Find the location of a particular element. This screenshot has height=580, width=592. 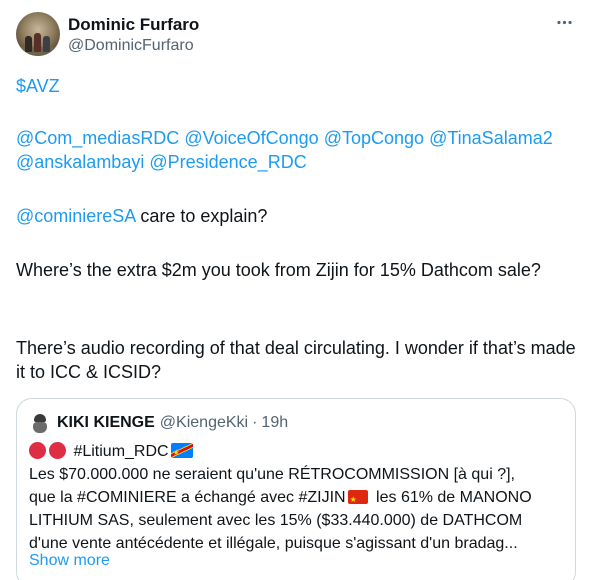

cominiere-text: care to explain? is located at coordinates (201, 216).